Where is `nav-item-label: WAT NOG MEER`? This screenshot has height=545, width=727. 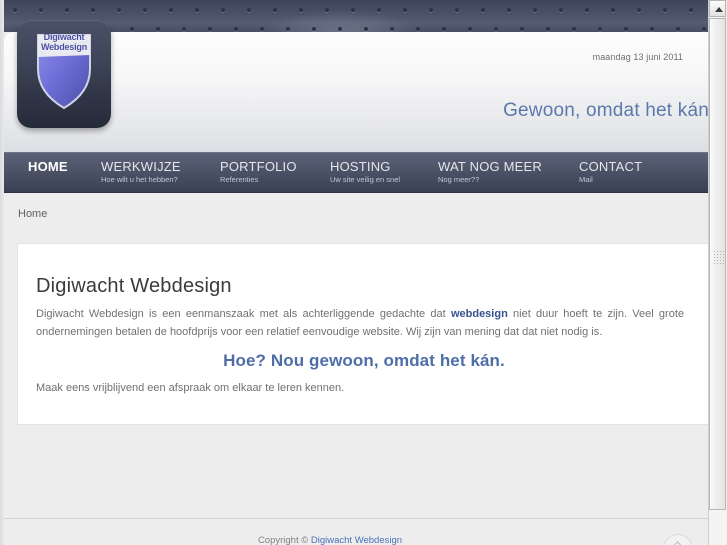 nav-item-label: WAT NOG MEER is located at coordinates (490, 166).